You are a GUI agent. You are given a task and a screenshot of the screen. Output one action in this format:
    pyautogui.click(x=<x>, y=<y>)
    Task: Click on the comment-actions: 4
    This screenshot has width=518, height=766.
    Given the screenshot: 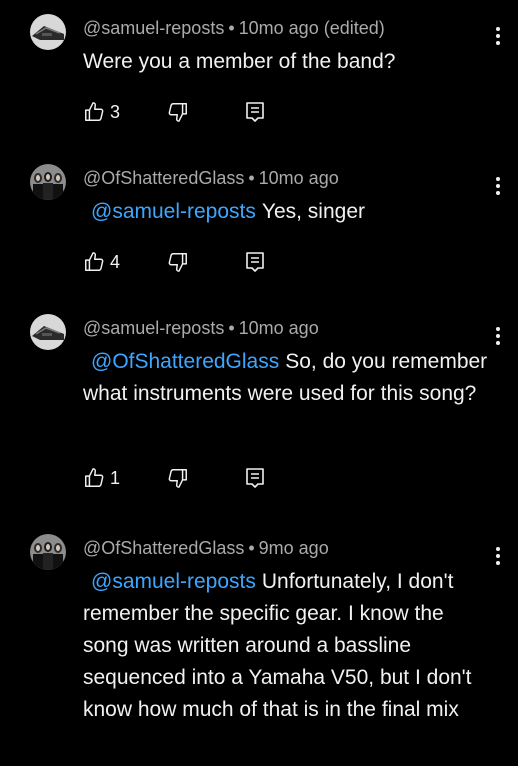 What is the action you would take?
    pyautogui.click(x=183, y=263)
    